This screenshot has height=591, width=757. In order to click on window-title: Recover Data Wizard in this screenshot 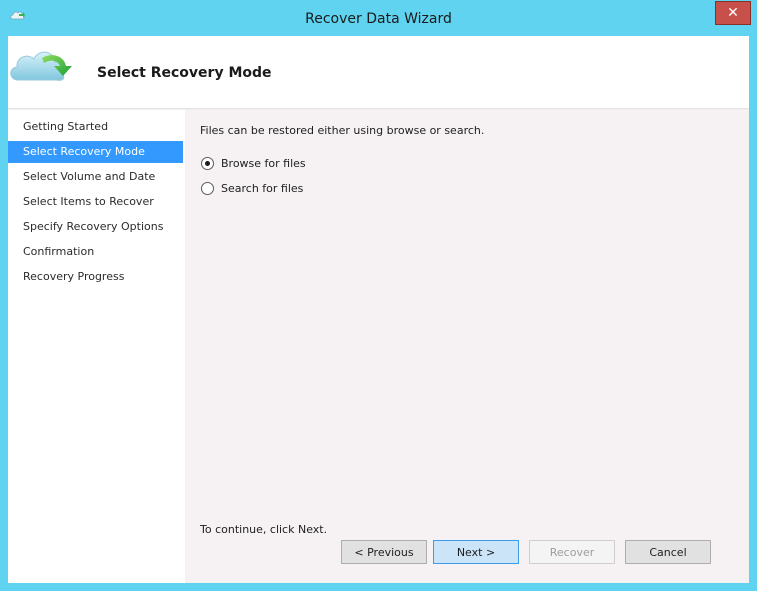, I will do `click(378, 19)`.